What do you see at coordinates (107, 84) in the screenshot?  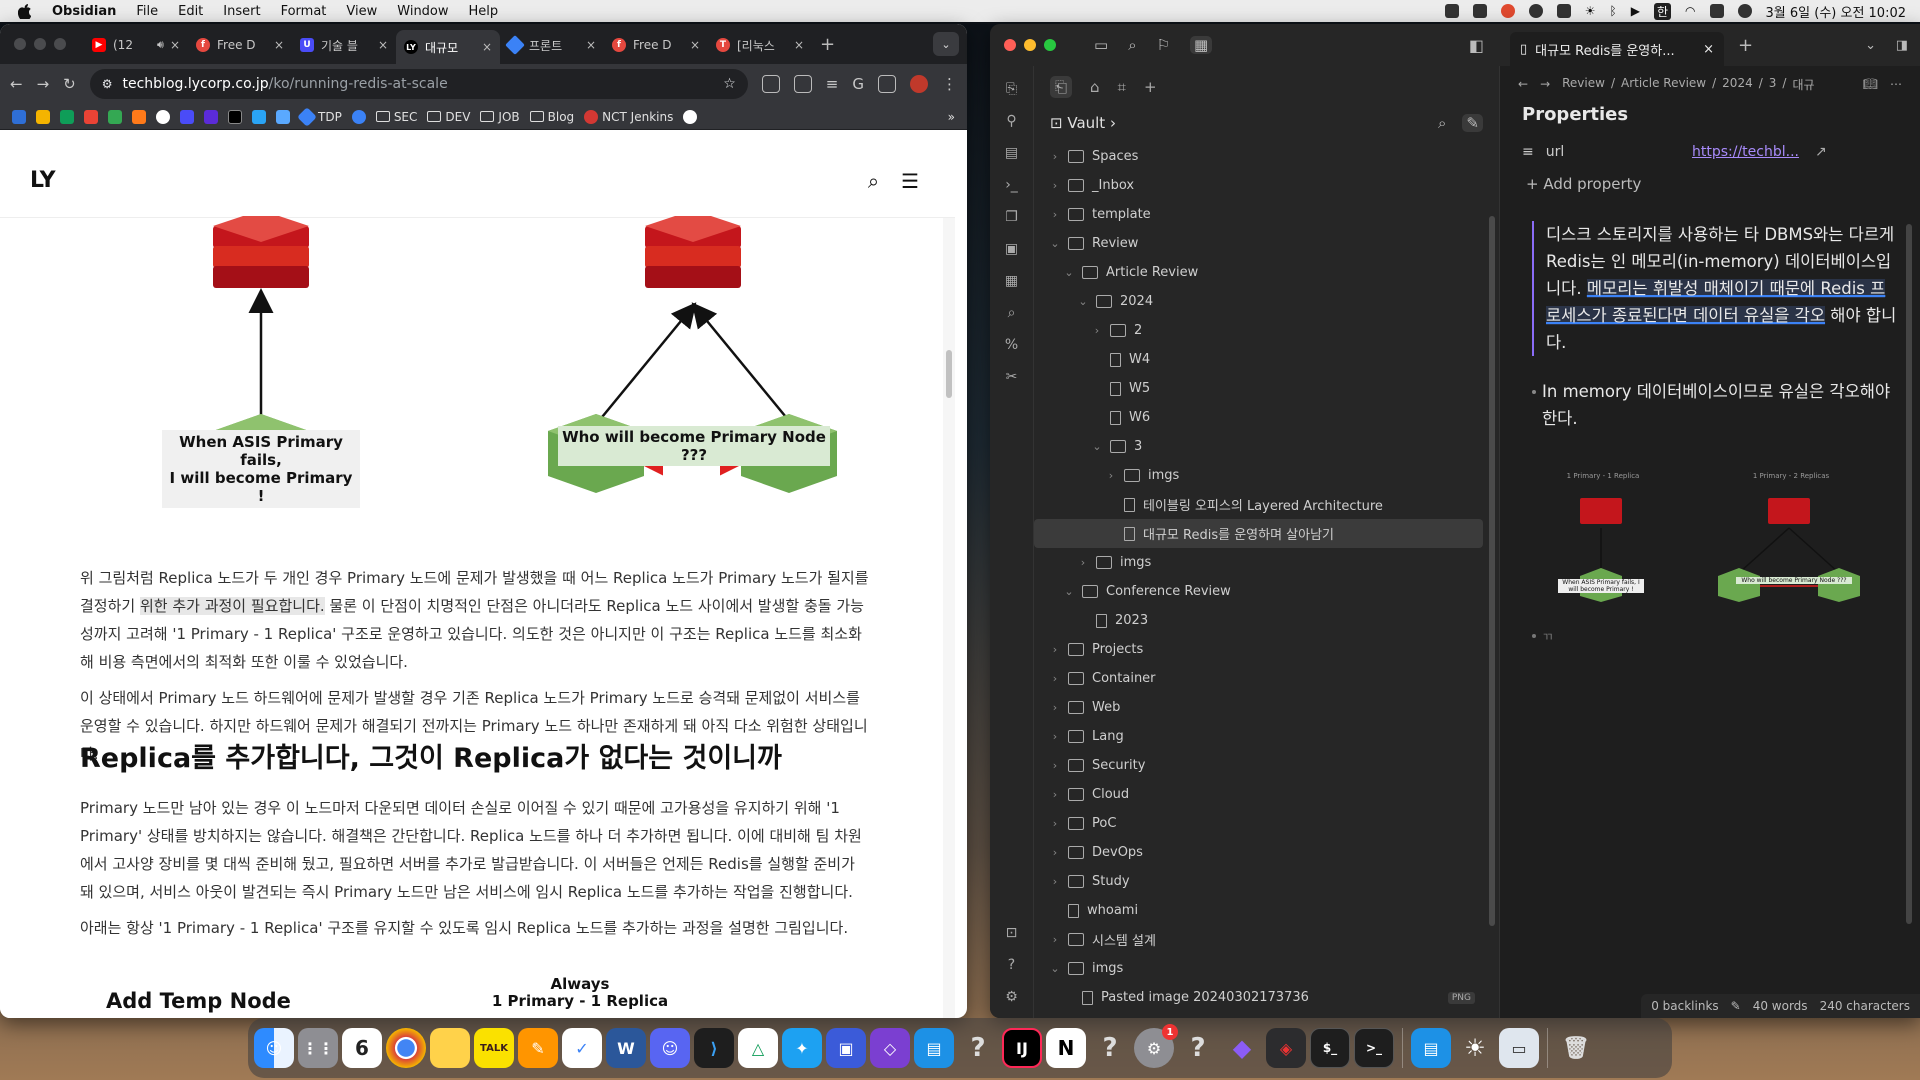 I see `site-info-icon: ⚙` at bounding box center [107, 84].